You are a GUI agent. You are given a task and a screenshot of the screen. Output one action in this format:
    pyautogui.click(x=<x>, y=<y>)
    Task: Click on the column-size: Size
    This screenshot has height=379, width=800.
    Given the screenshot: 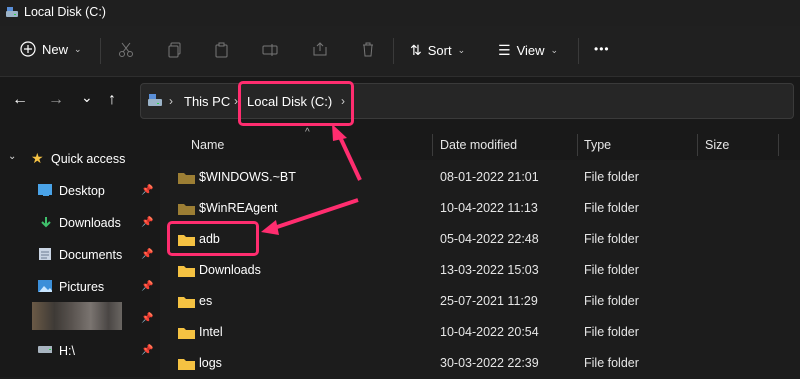 What is the action you would take?
    pyautogui.click(x=717, y=145)
    